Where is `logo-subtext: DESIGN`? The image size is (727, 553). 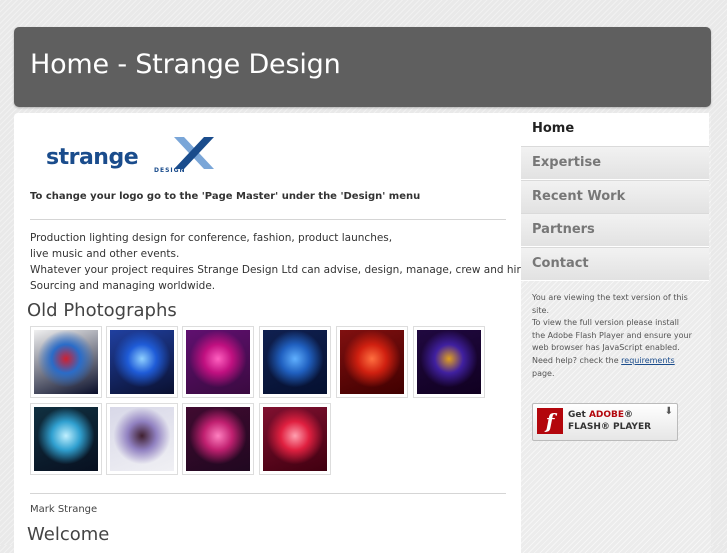
logo-subtext: DESIGN is located at coordinates (170, 170).